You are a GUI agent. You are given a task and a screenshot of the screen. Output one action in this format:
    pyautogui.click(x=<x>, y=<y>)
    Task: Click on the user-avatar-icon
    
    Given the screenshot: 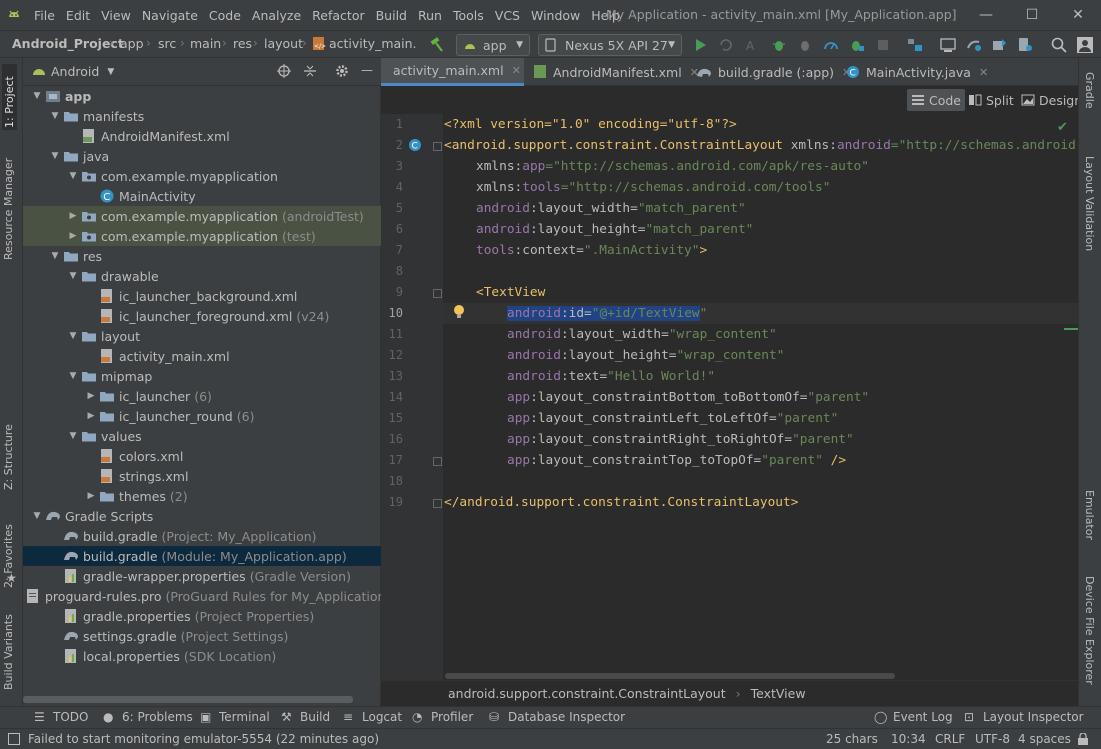 What is the action you would take?
    pyautogui.click(x=1085, y=45)
    